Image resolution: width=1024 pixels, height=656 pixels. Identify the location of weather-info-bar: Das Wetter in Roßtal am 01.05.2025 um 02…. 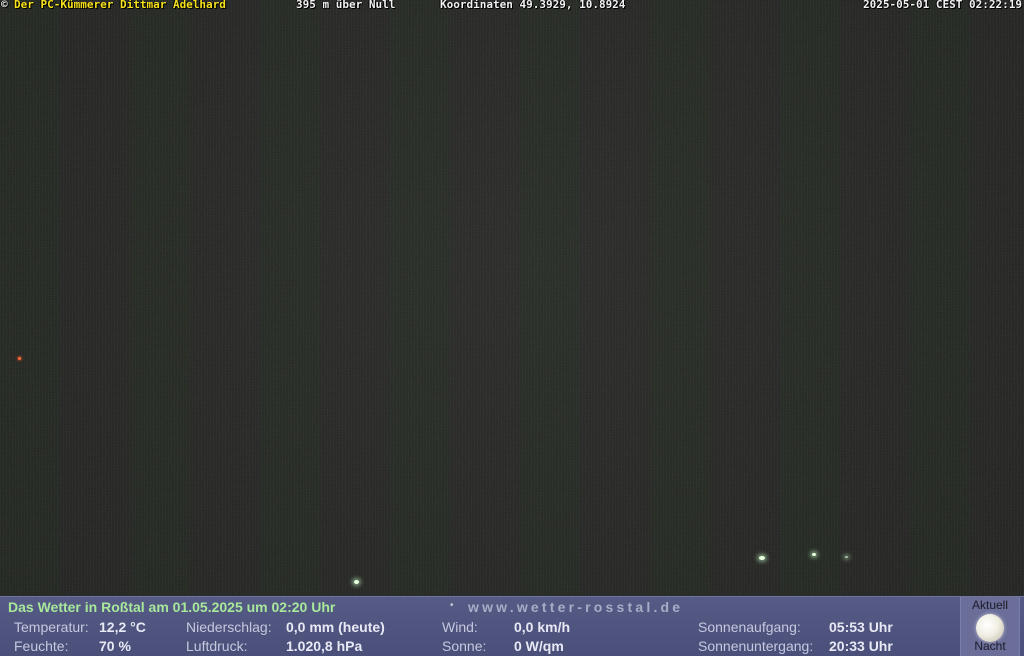
(512, 626).